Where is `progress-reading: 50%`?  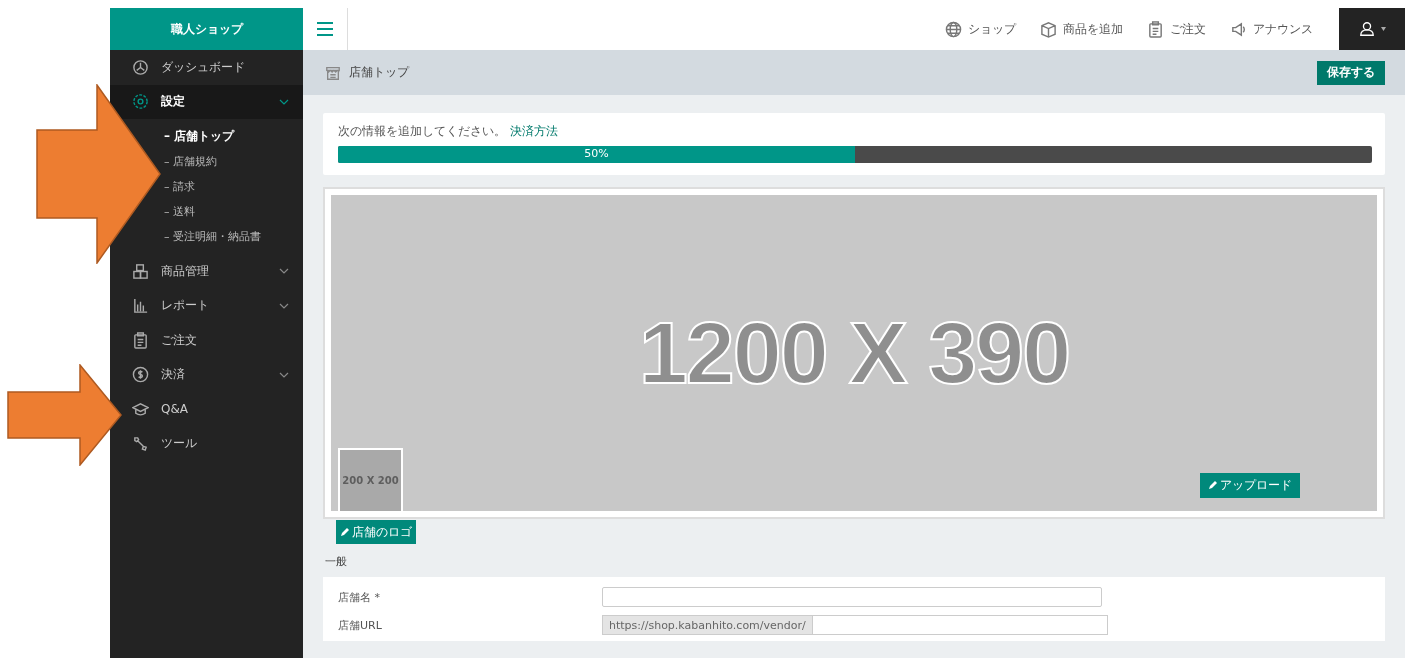 progress-reading: 50% is located at coordinates (596, 153).